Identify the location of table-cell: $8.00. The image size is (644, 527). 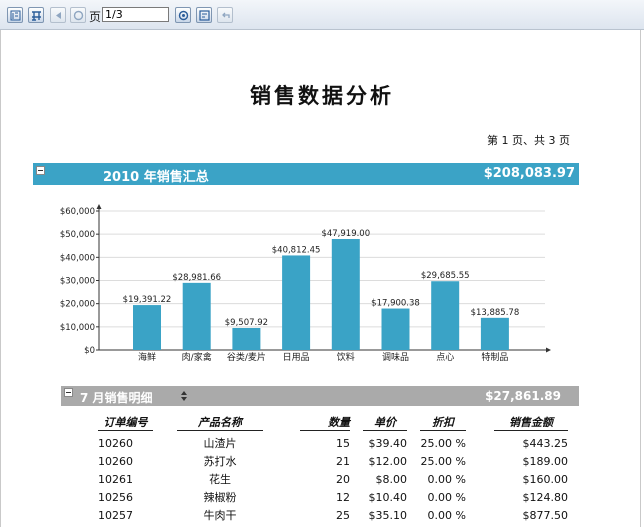
(391, 479).